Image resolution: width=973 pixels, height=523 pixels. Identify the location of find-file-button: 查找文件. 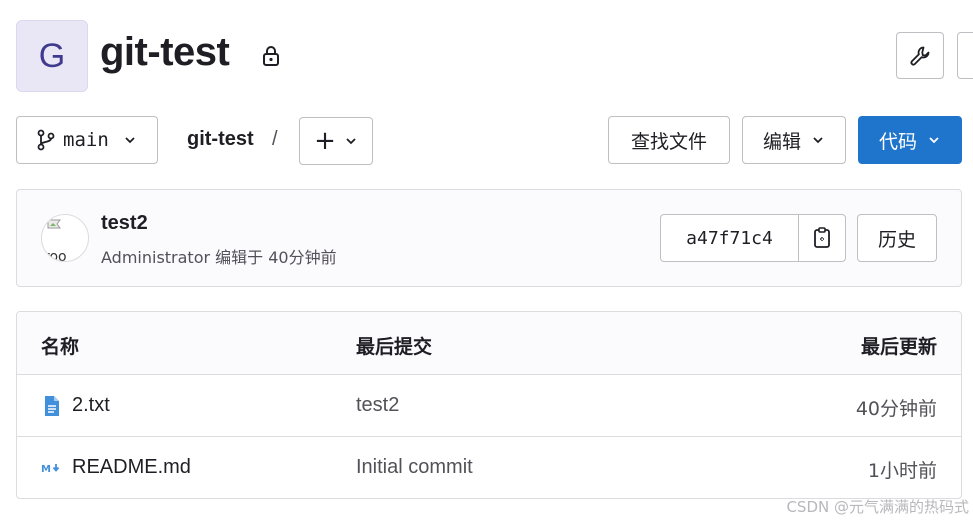
(669, 140).